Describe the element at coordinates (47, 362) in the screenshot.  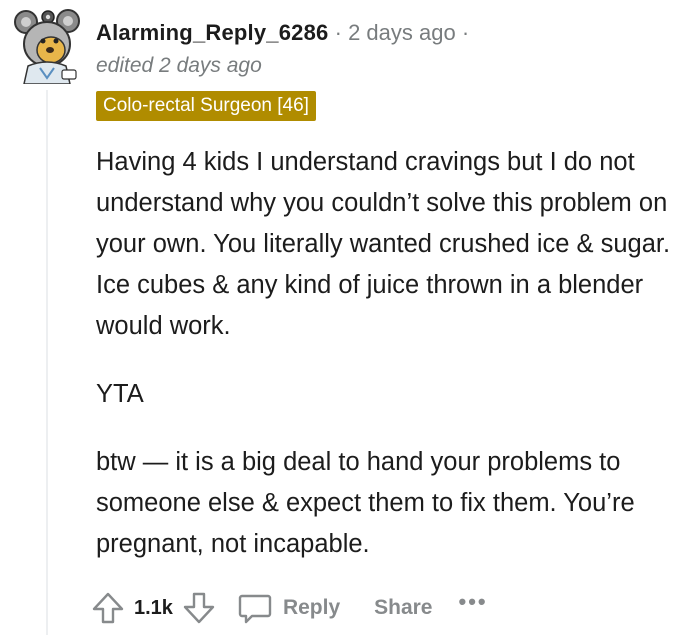
I see `thread-line` at that location.